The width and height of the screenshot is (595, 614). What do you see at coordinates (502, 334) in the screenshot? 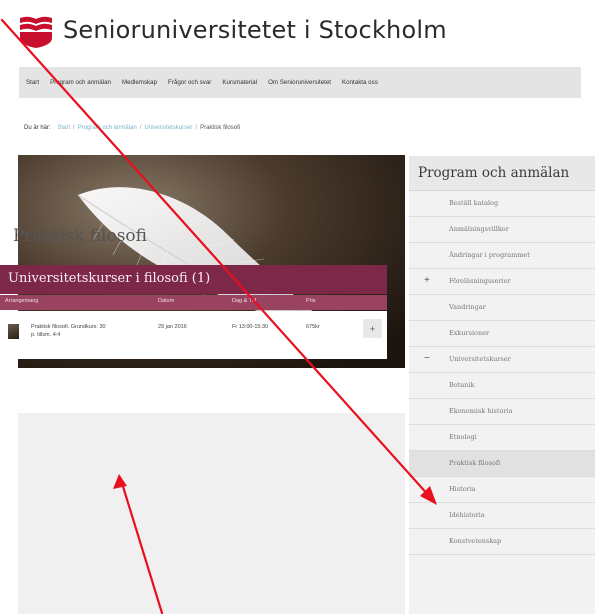
I see `sidebar-item-excursions: Exkursioner` at bounding box center [502, 334].